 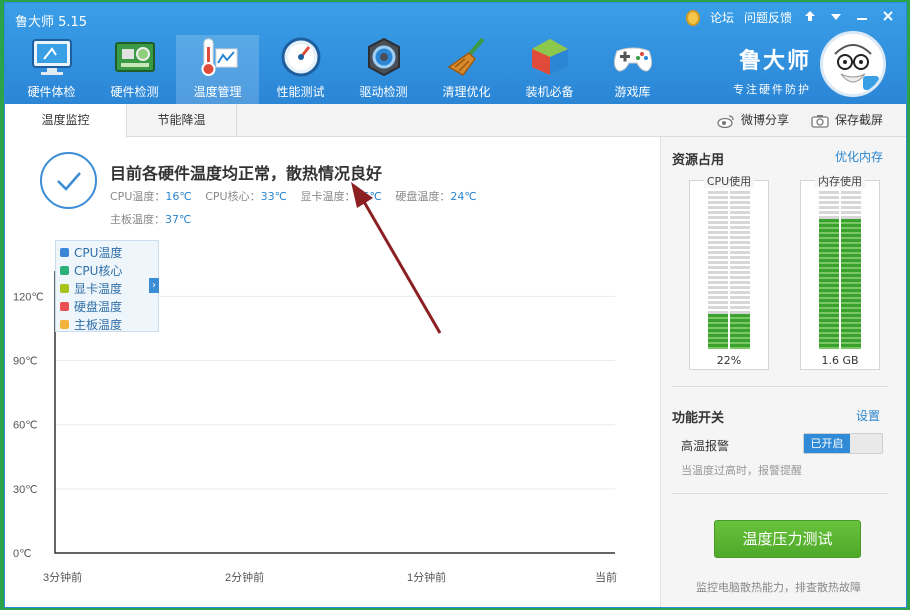 What do you see at coordinates (25, 426) in the screenshot?
I see `y-tick-label: 60℃` at bounding box center [25, 426].